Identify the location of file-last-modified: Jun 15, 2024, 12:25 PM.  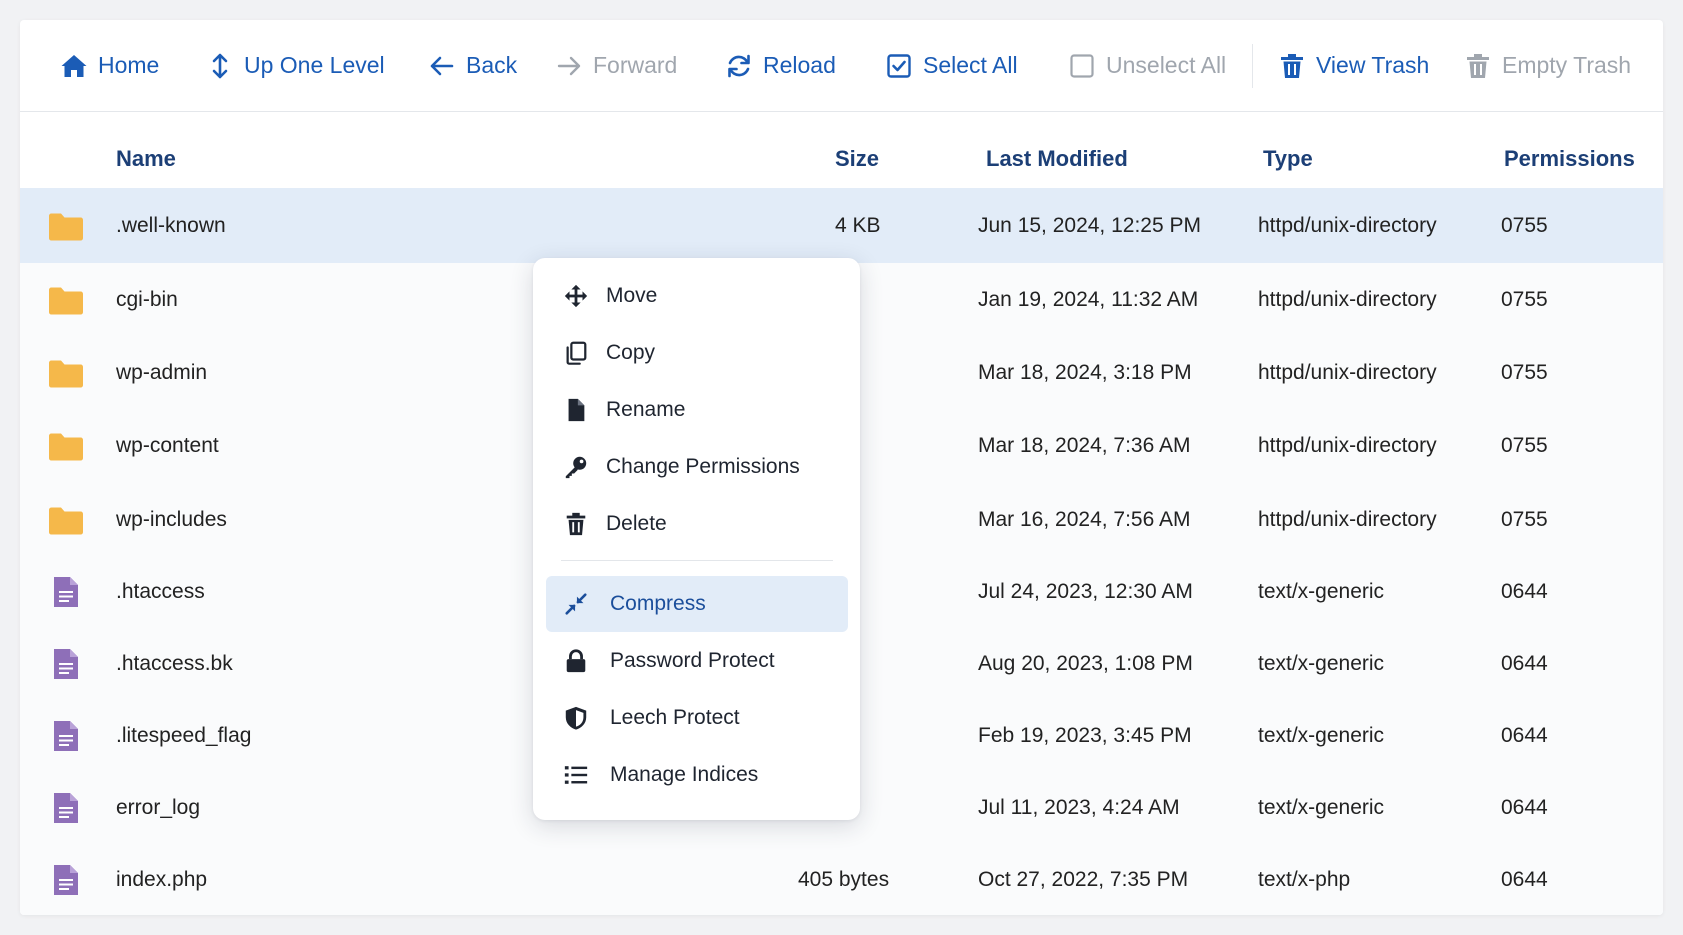
(1089, 225).